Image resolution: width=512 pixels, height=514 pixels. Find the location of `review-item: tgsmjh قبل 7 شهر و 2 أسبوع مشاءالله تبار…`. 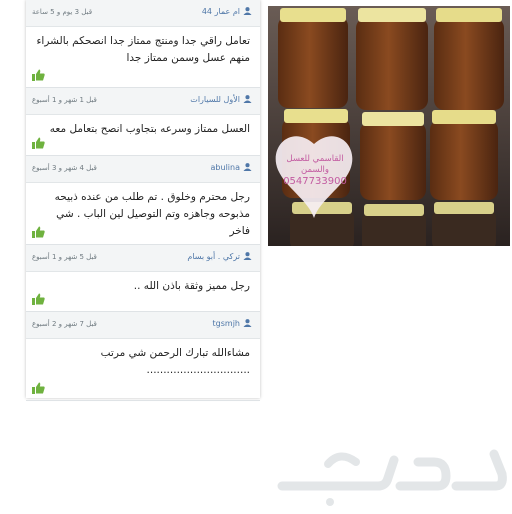

review-item: tgsmjh قبل 7 شهر و 2 أسبوع مشاءالله تبار… is located at coordinates (143, 356).